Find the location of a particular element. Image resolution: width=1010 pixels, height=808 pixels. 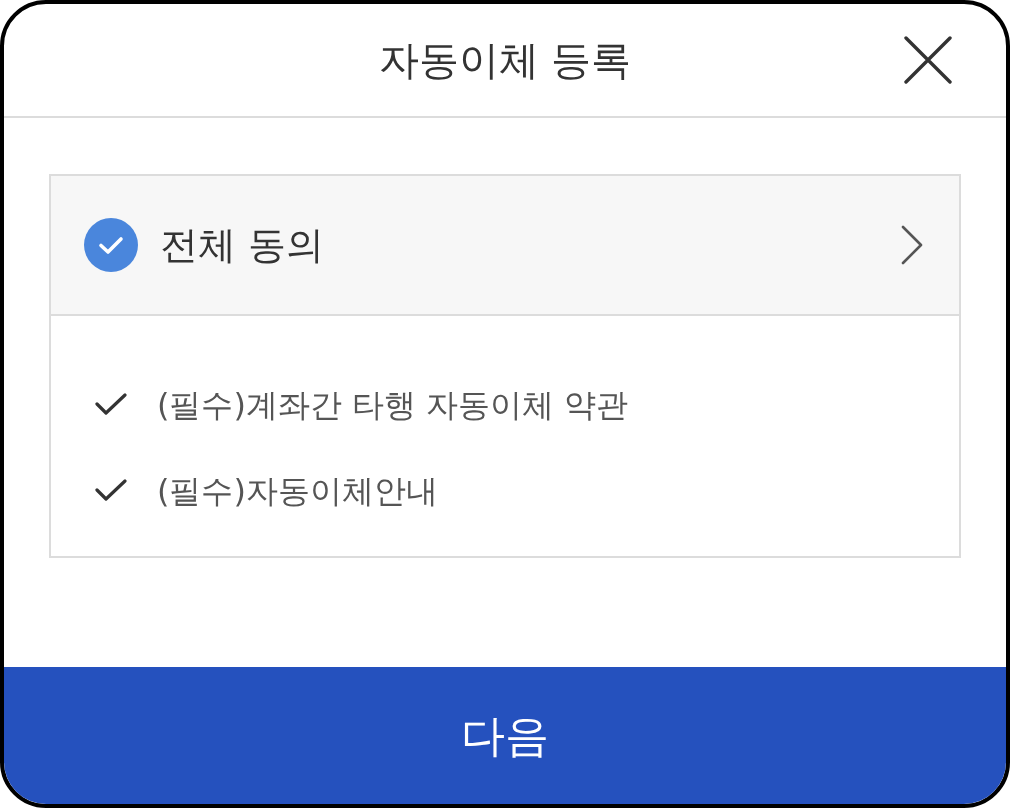

close-button is located at coordinates (928, 60).